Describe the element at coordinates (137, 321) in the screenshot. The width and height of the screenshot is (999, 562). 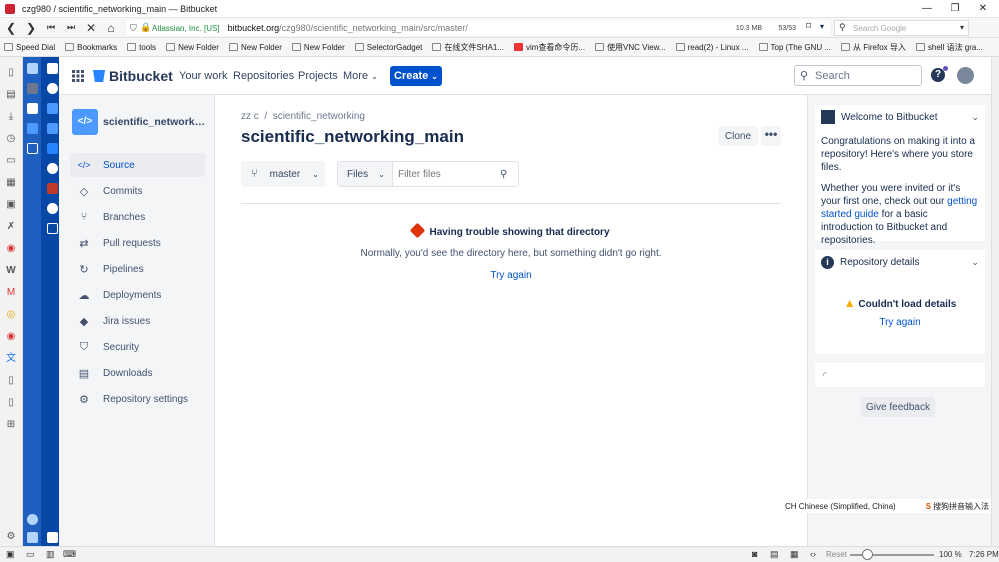
I see `sidebar-item-jira-issues: ◆ Jira issues` at that location.